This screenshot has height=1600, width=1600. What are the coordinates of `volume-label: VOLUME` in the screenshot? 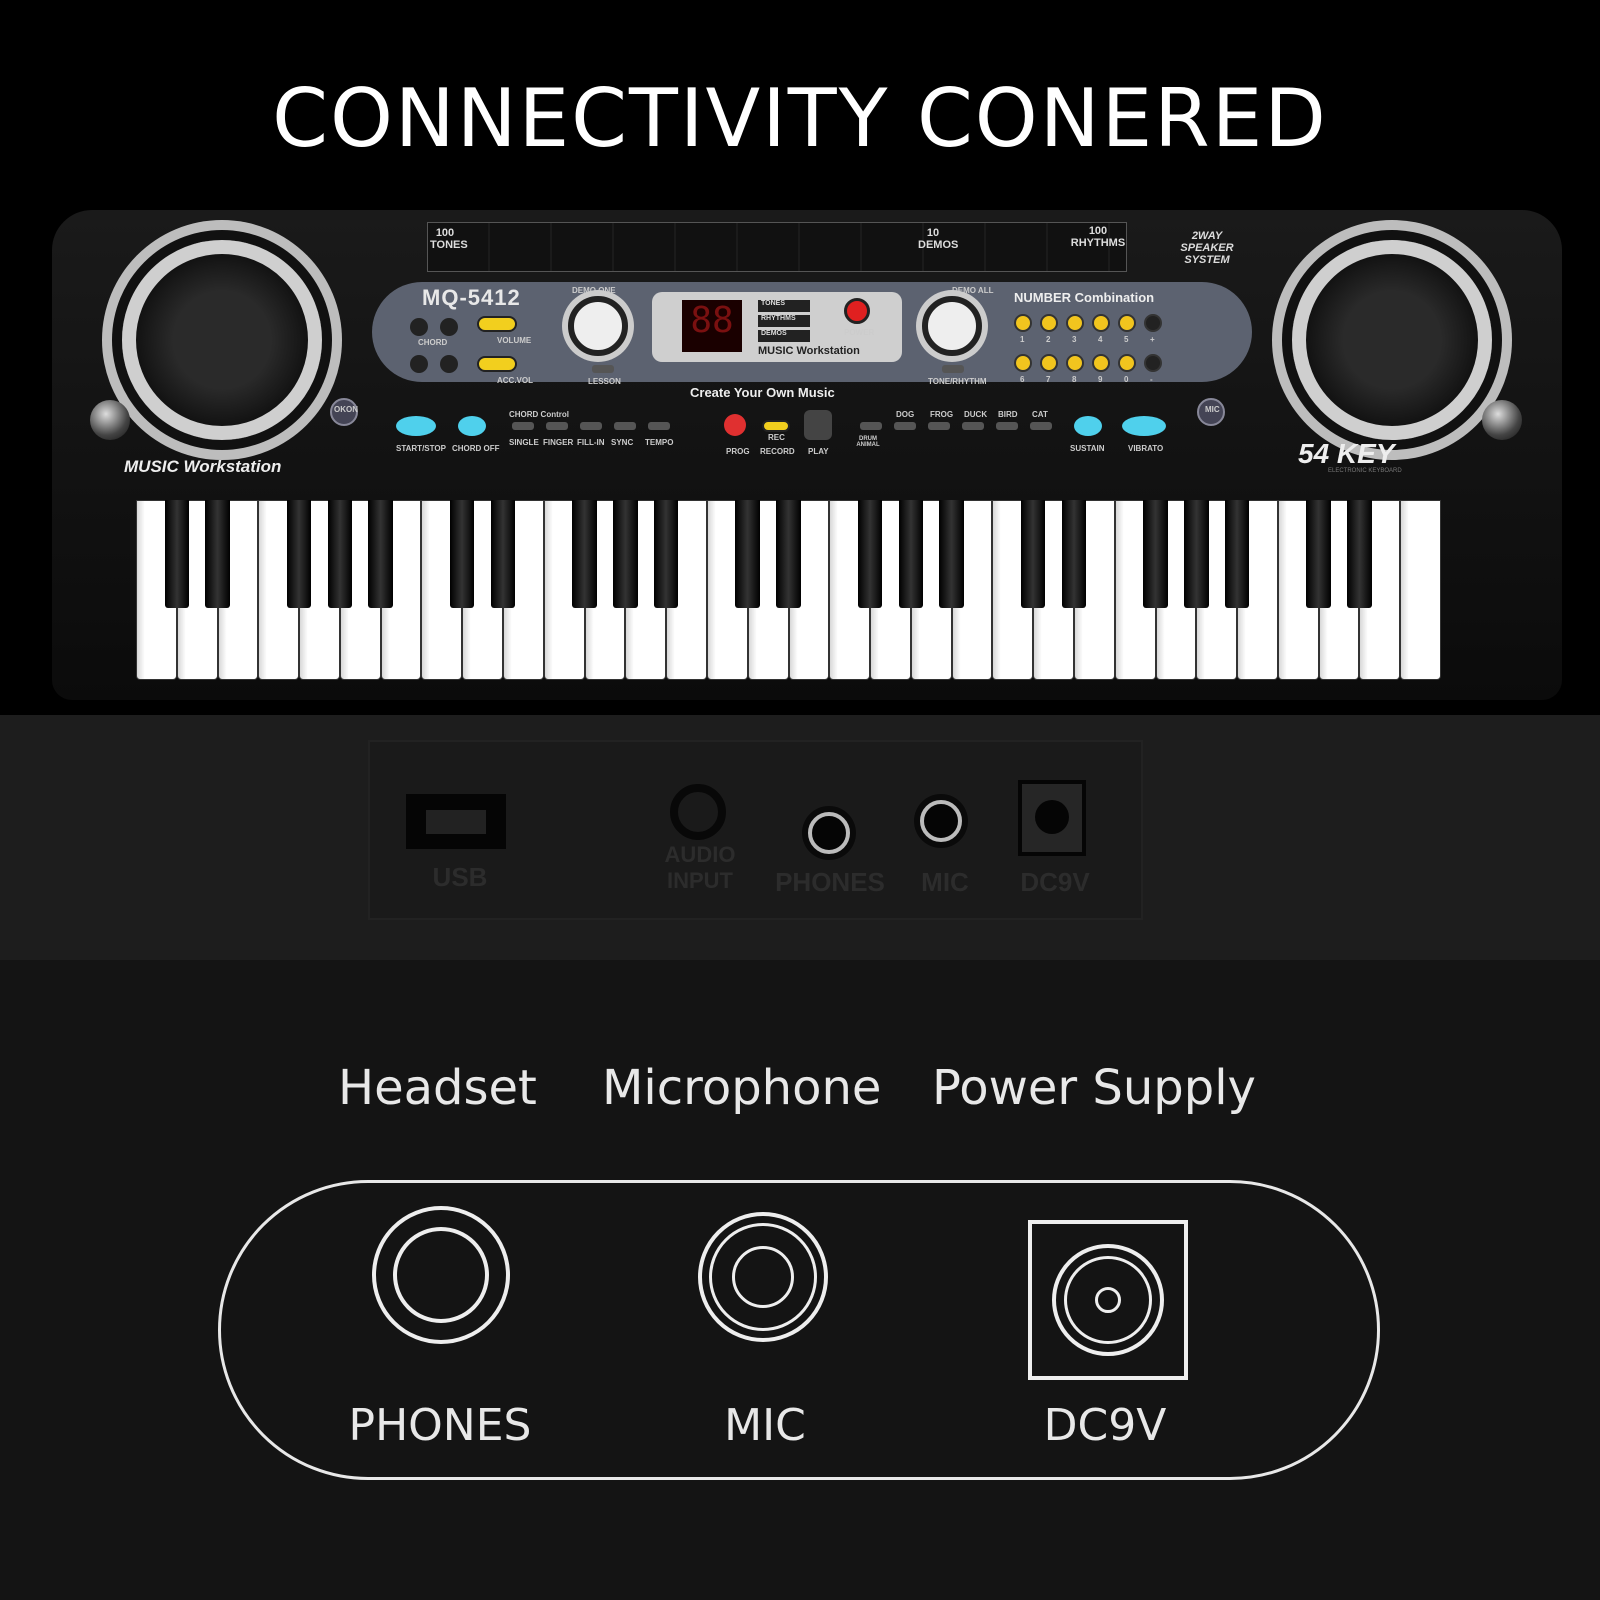 It's located at (514, 340).